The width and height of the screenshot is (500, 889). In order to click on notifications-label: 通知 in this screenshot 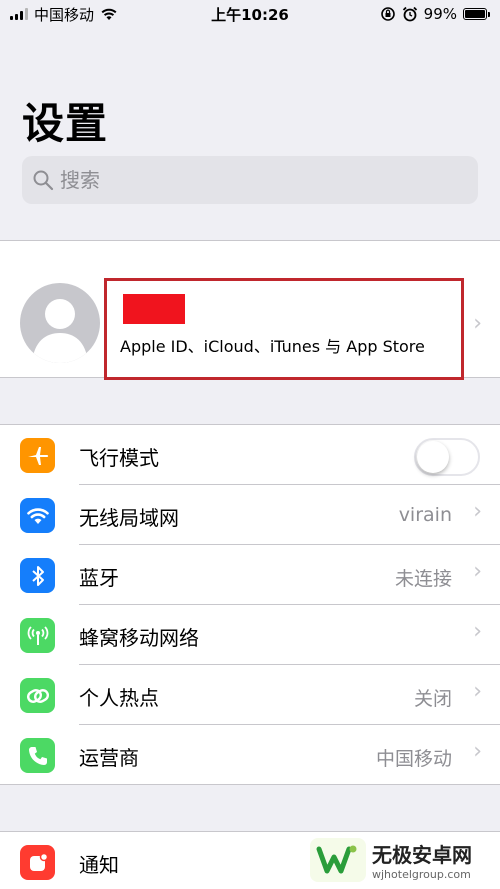, I will do `click(99, 865)`.